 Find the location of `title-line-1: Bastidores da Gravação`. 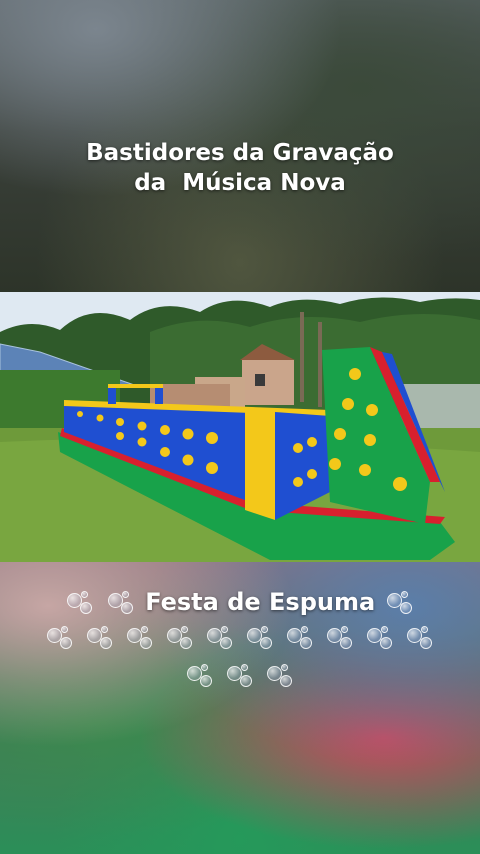

title-line-1: Bastidores da Gravação is located at coordinates (240, 153).